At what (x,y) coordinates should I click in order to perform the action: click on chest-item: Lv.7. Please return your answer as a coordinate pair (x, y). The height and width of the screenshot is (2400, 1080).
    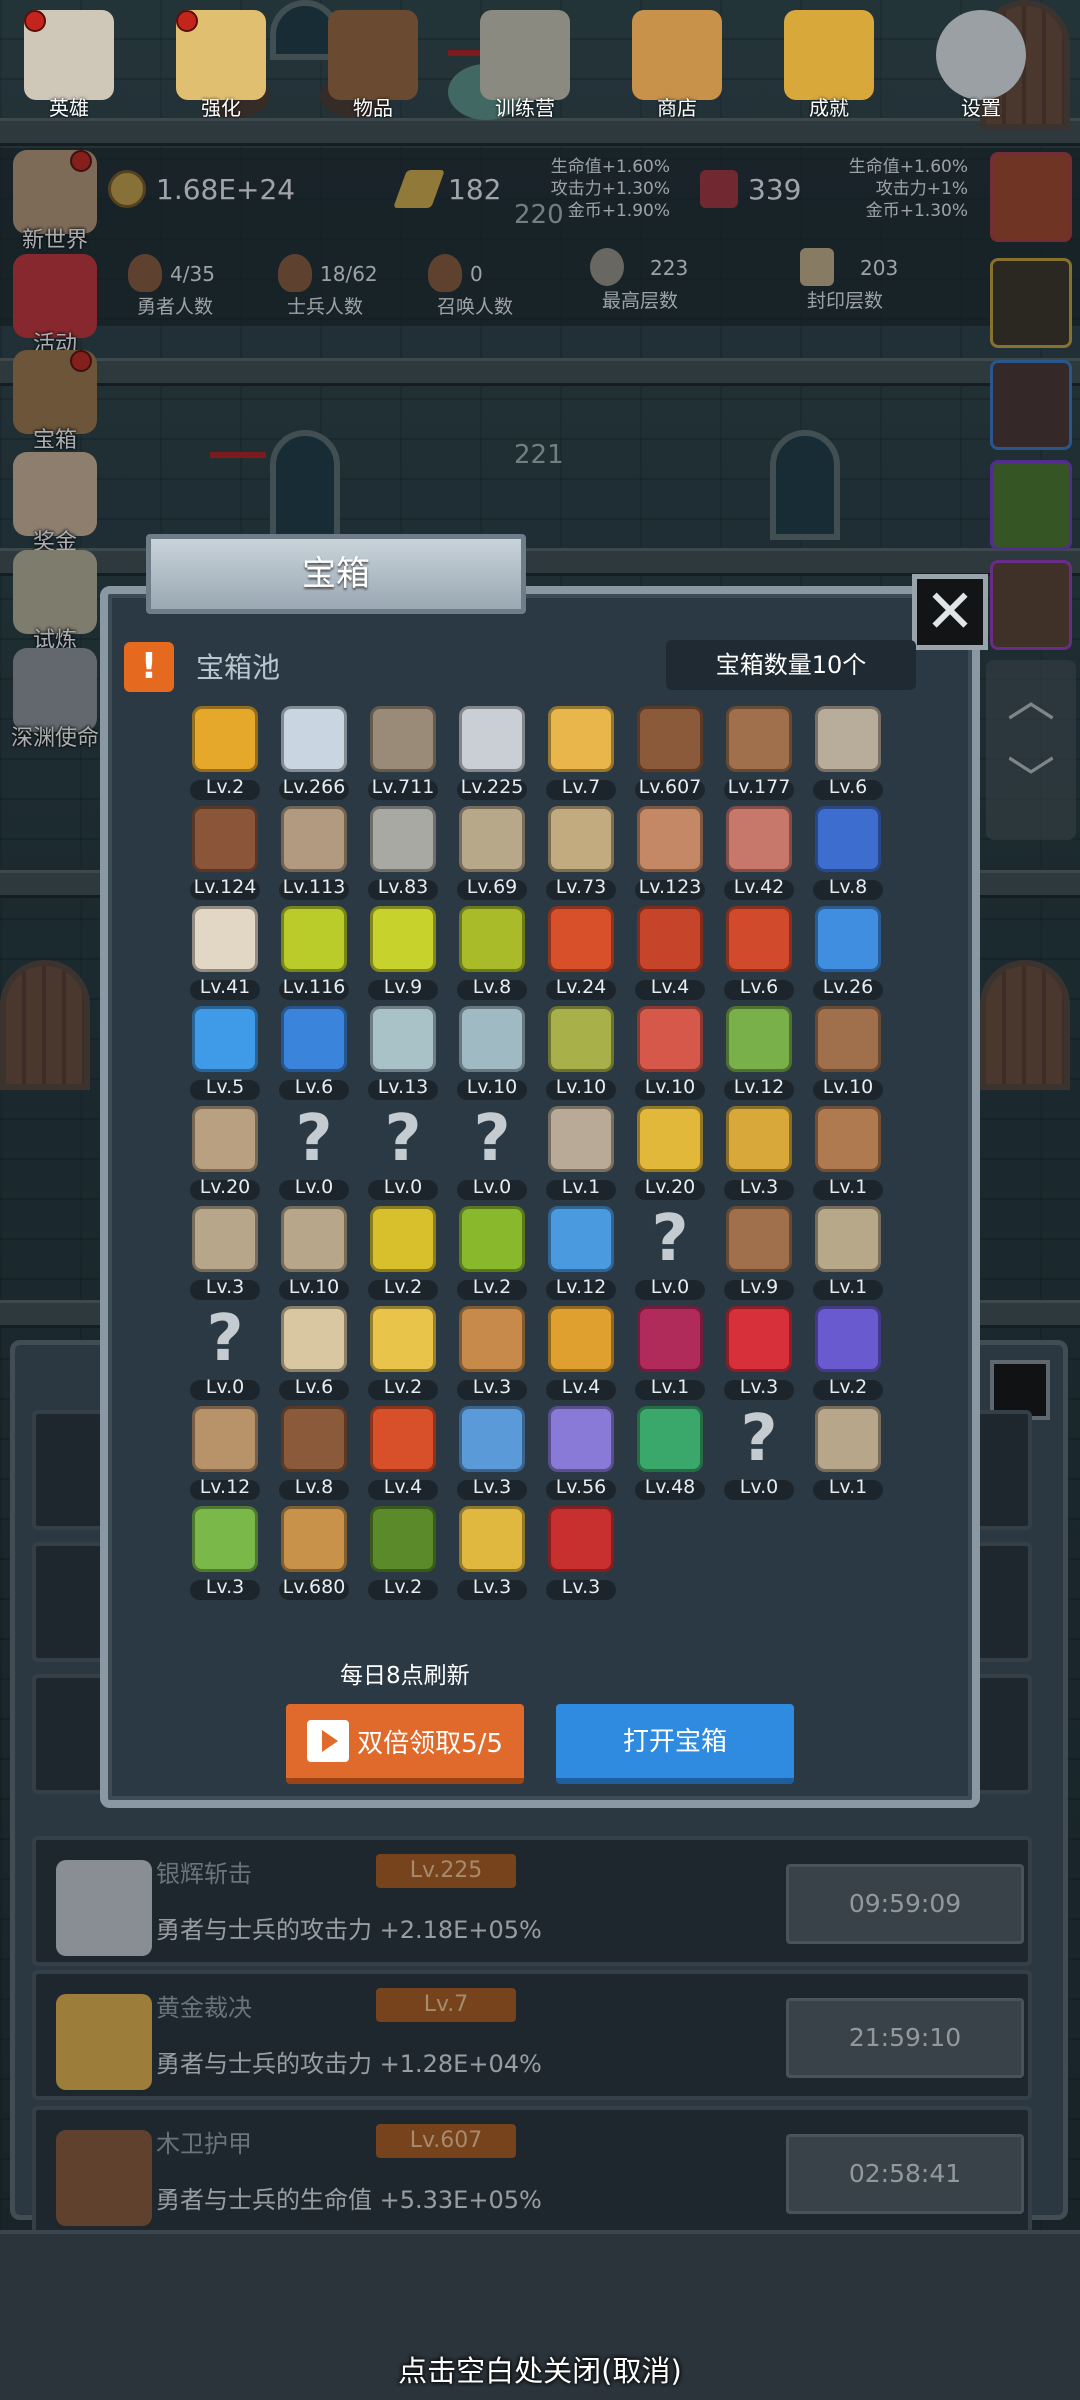
    Looking at the image, I should click on (581, 750).